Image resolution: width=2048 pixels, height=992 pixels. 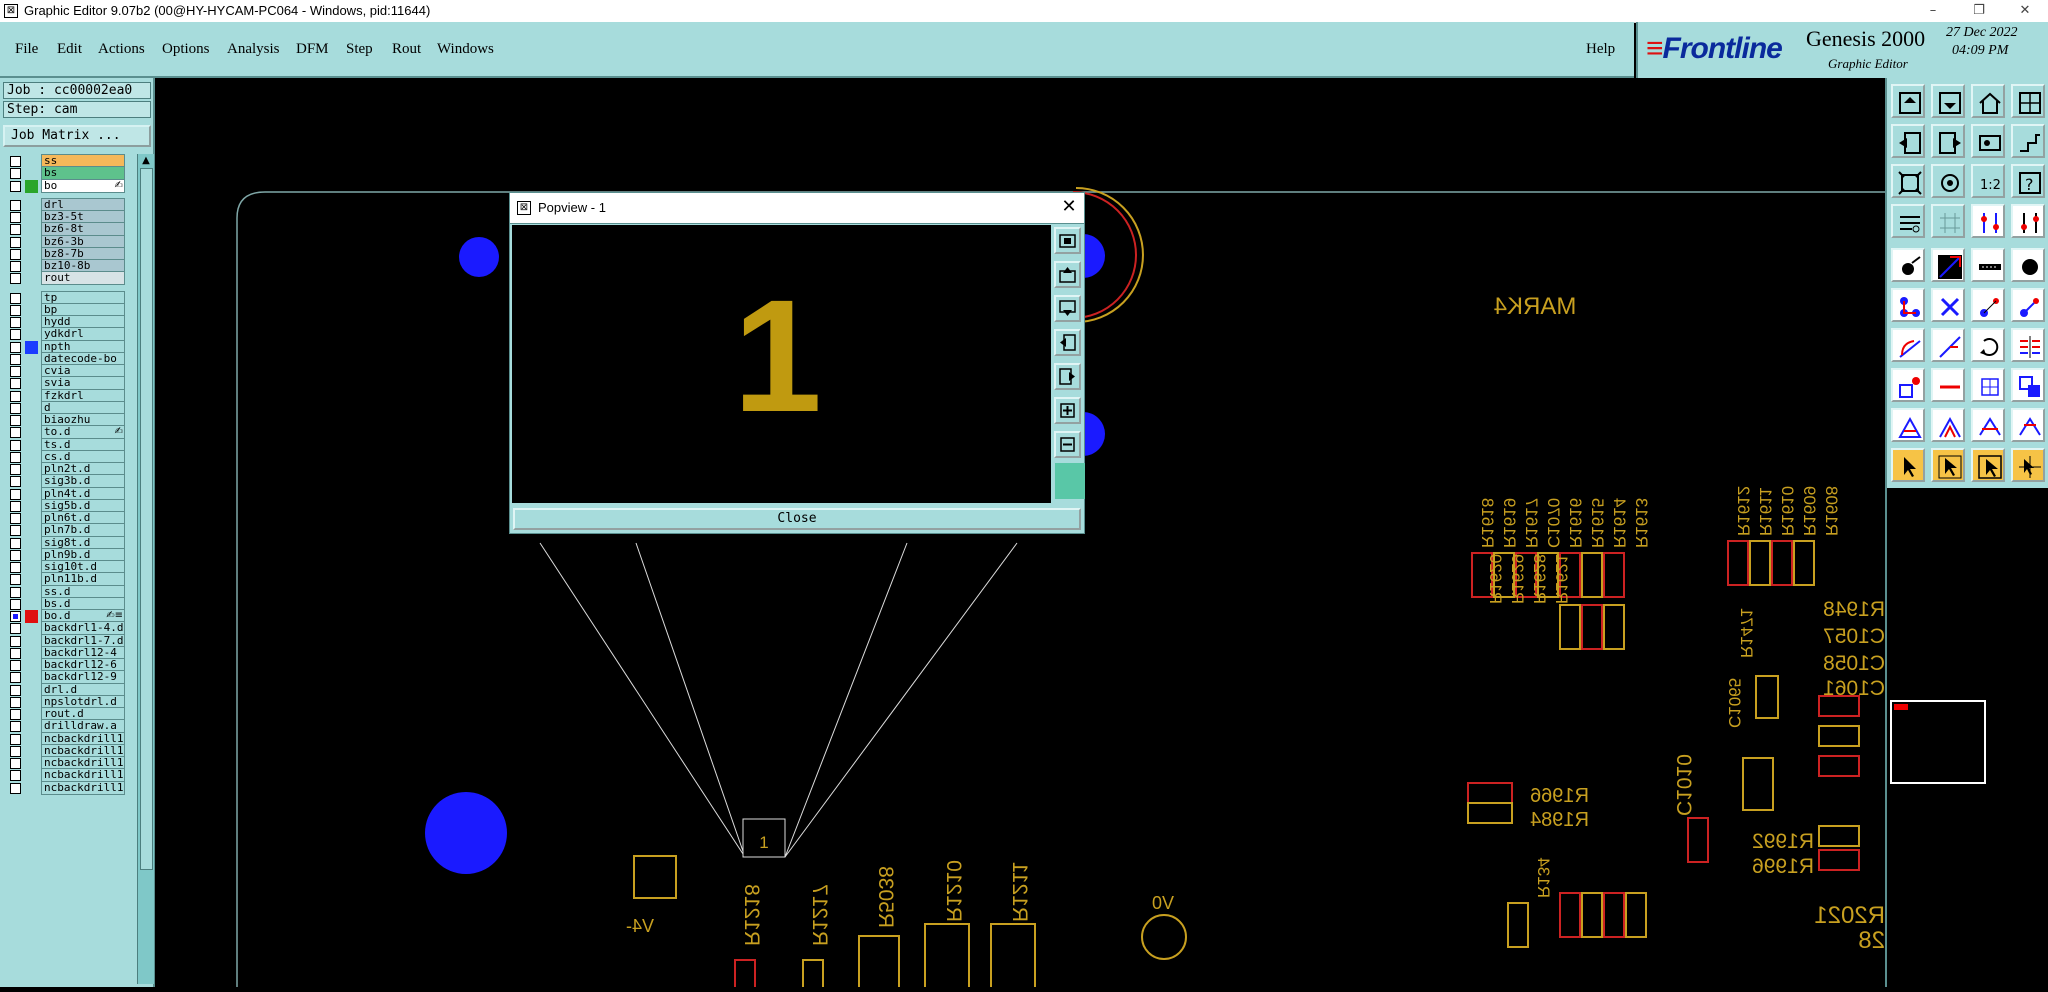 I want to click on grid-icon, so click(x=2030, y=103).